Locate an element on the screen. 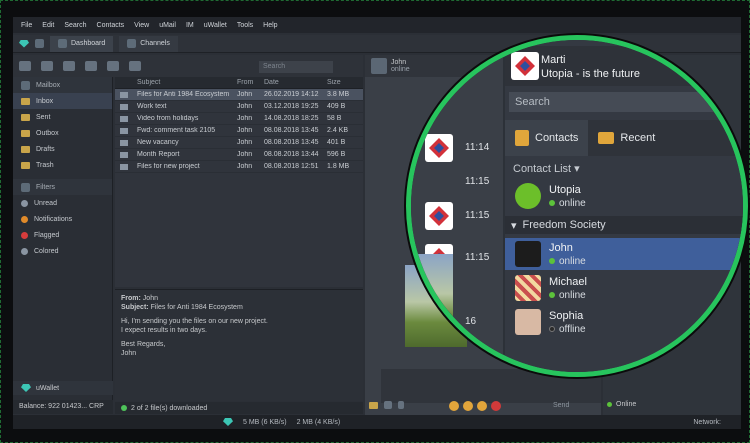  table-row: New vacancy John 08.08.2018 13:45 401 B is located at coordinates (239, 143).